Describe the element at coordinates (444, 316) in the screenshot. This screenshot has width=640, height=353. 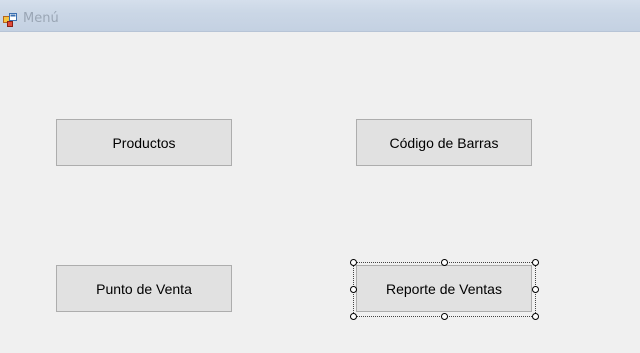
I see `resize-handle-bottom` at that location.